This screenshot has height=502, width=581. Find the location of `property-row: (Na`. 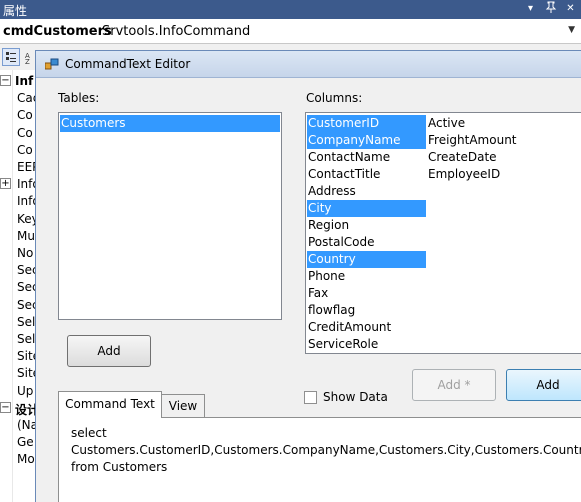

property-row: (Na is located at coordinates (20, 425).